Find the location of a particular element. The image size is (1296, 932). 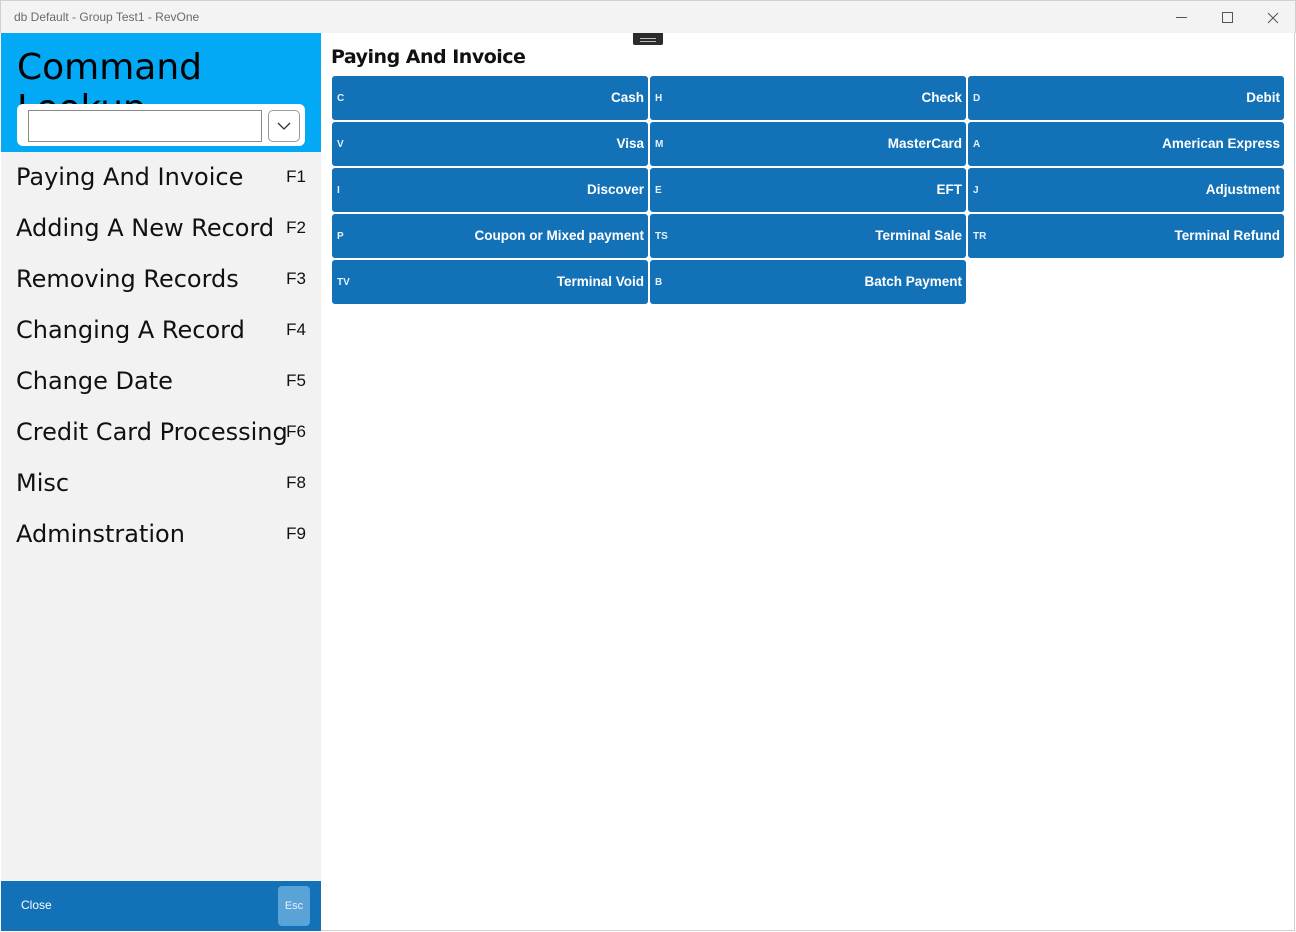

command-button-terminal-refund: TR Terminal Refund is located at coordinates (1126, 236).